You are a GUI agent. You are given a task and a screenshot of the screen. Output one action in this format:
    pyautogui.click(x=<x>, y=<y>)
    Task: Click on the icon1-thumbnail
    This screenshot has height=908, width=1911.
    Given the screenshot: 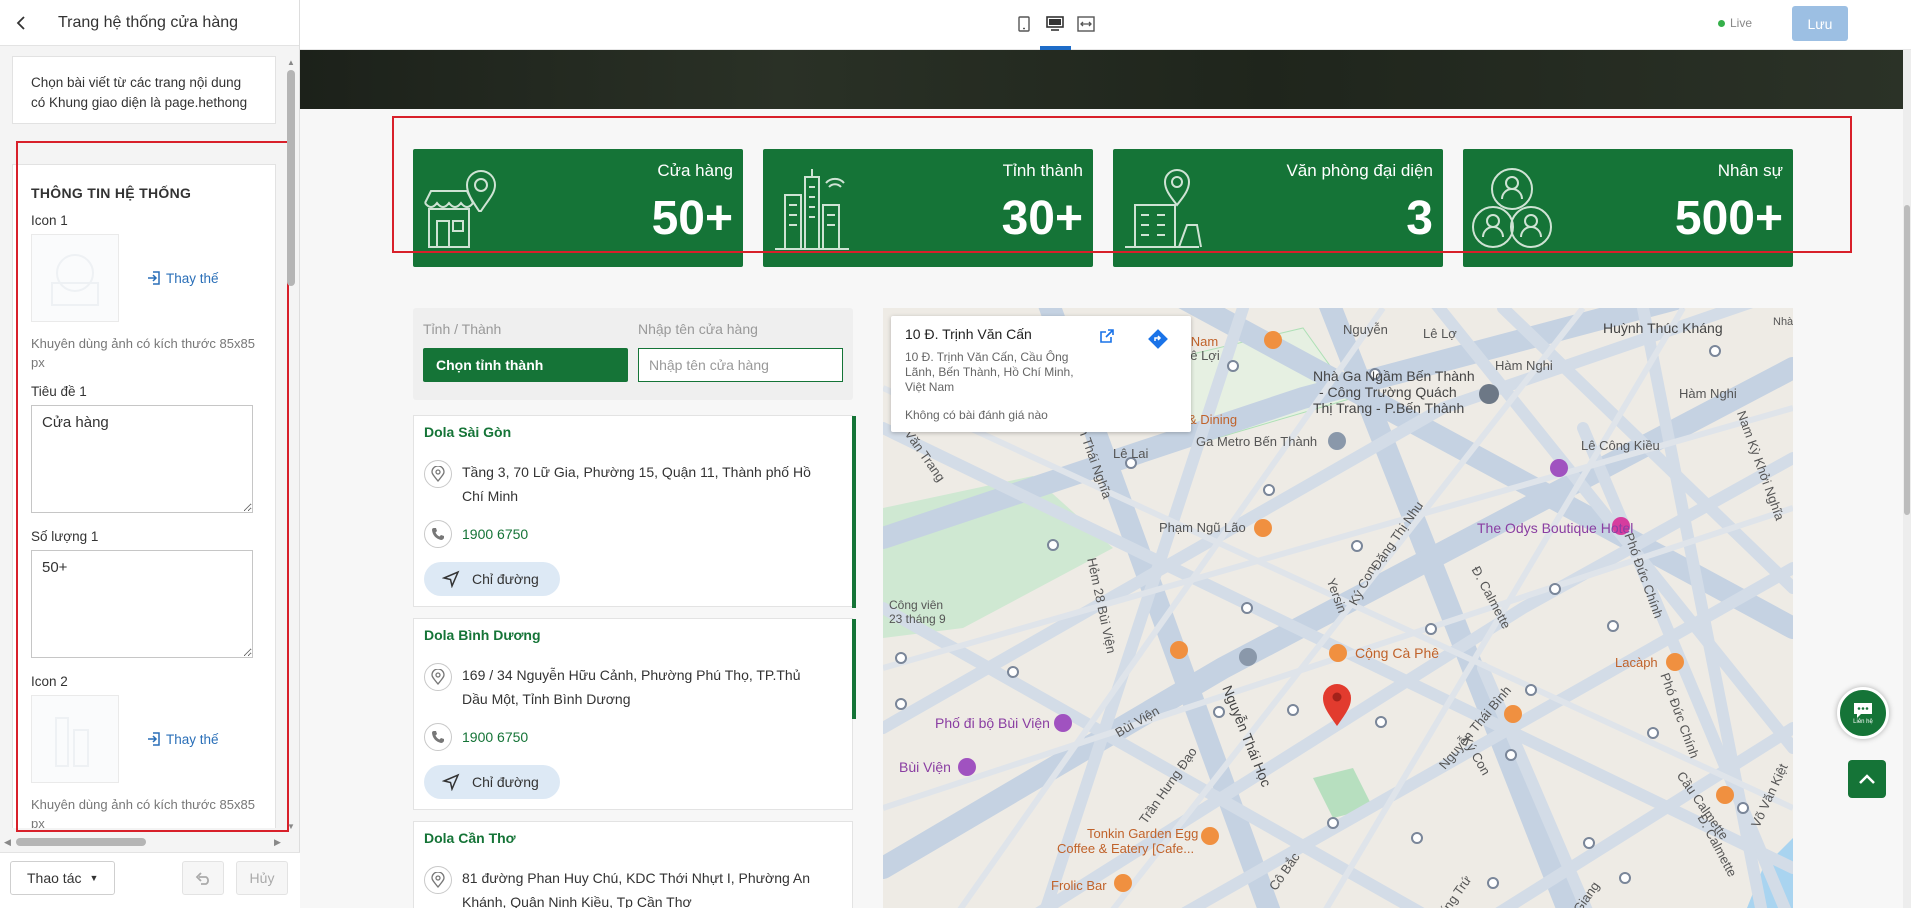 What is the action you would take?
    pyautogui.click(x=75, y=278)
    